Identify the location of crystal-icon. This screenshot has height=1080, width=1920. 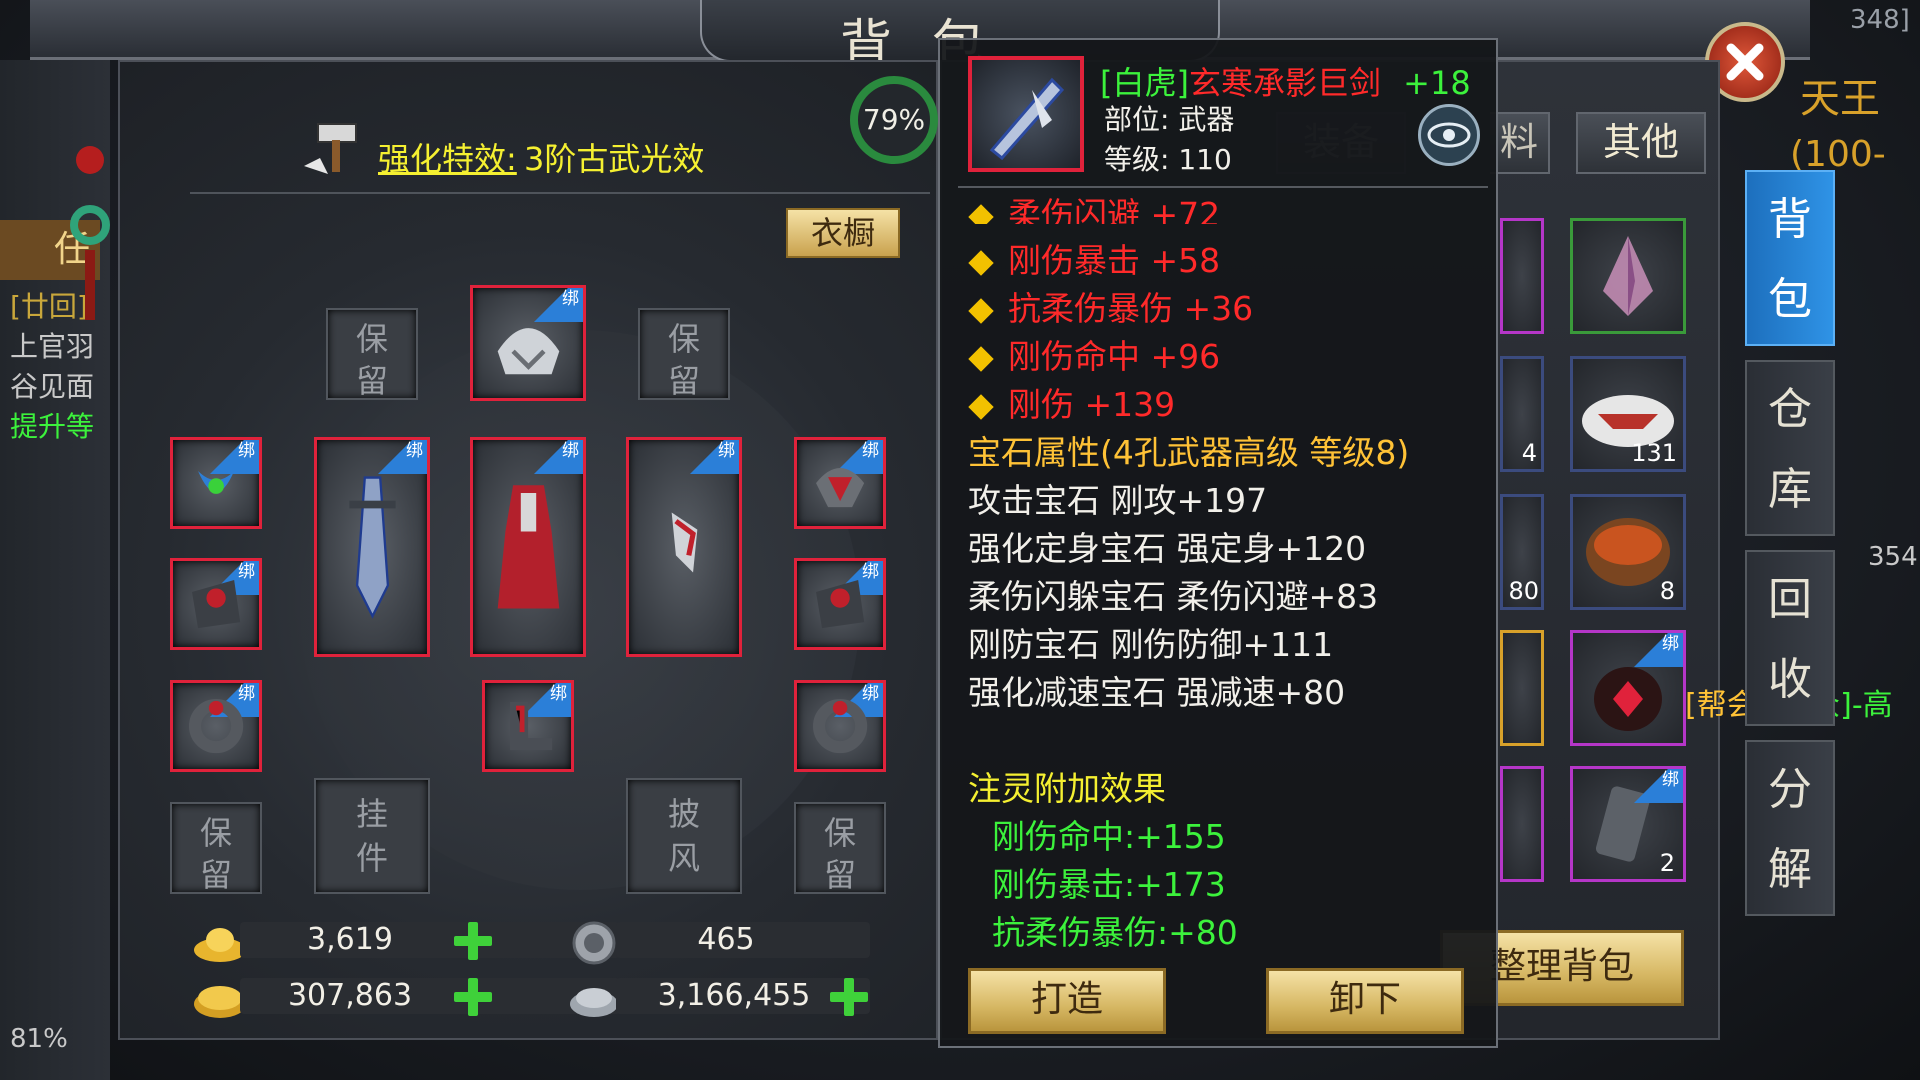
(1628, 276).